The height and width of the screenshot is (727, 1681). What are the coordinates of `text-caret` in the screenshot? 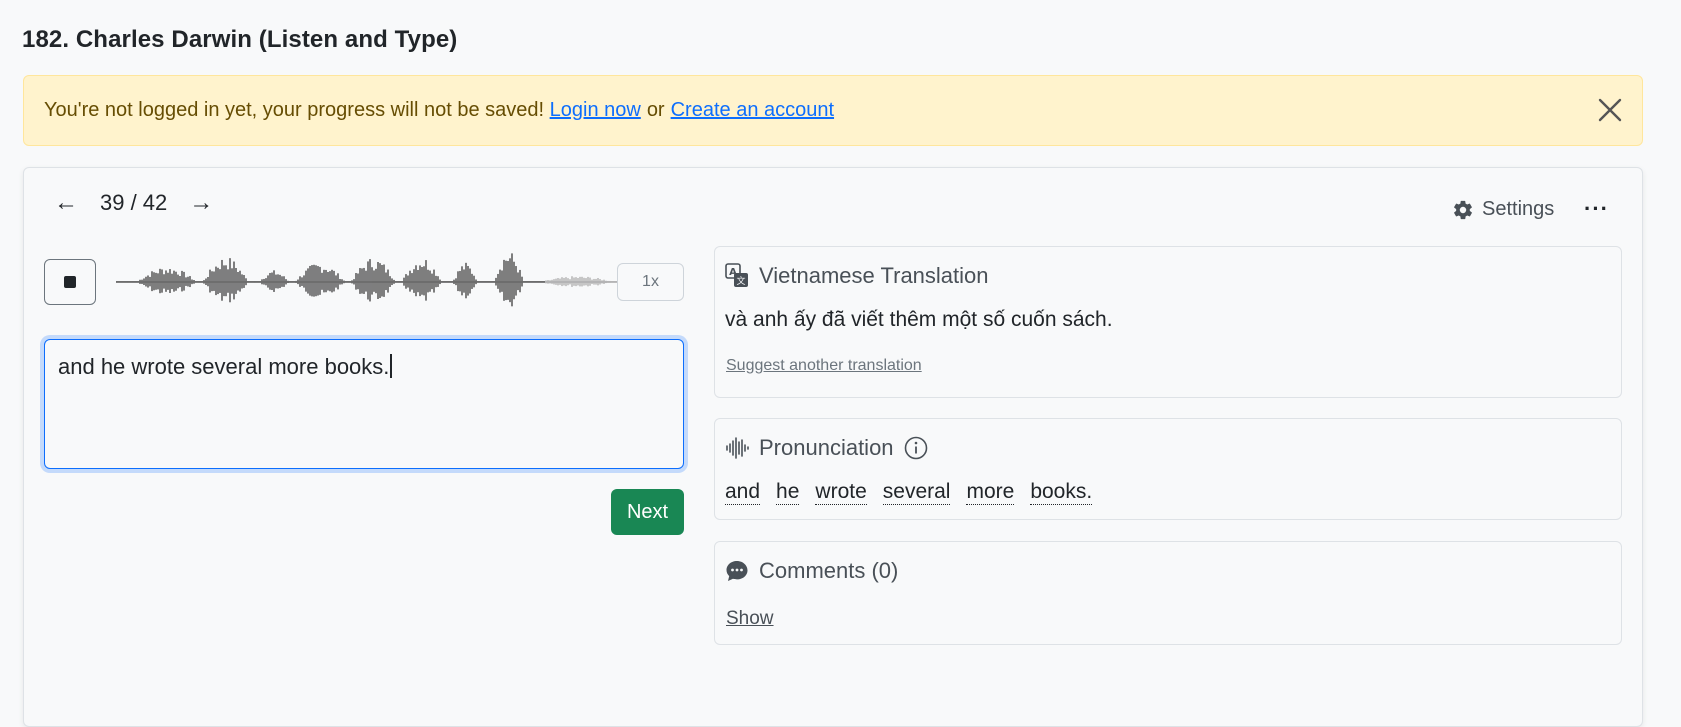 It's located at (391, 366).